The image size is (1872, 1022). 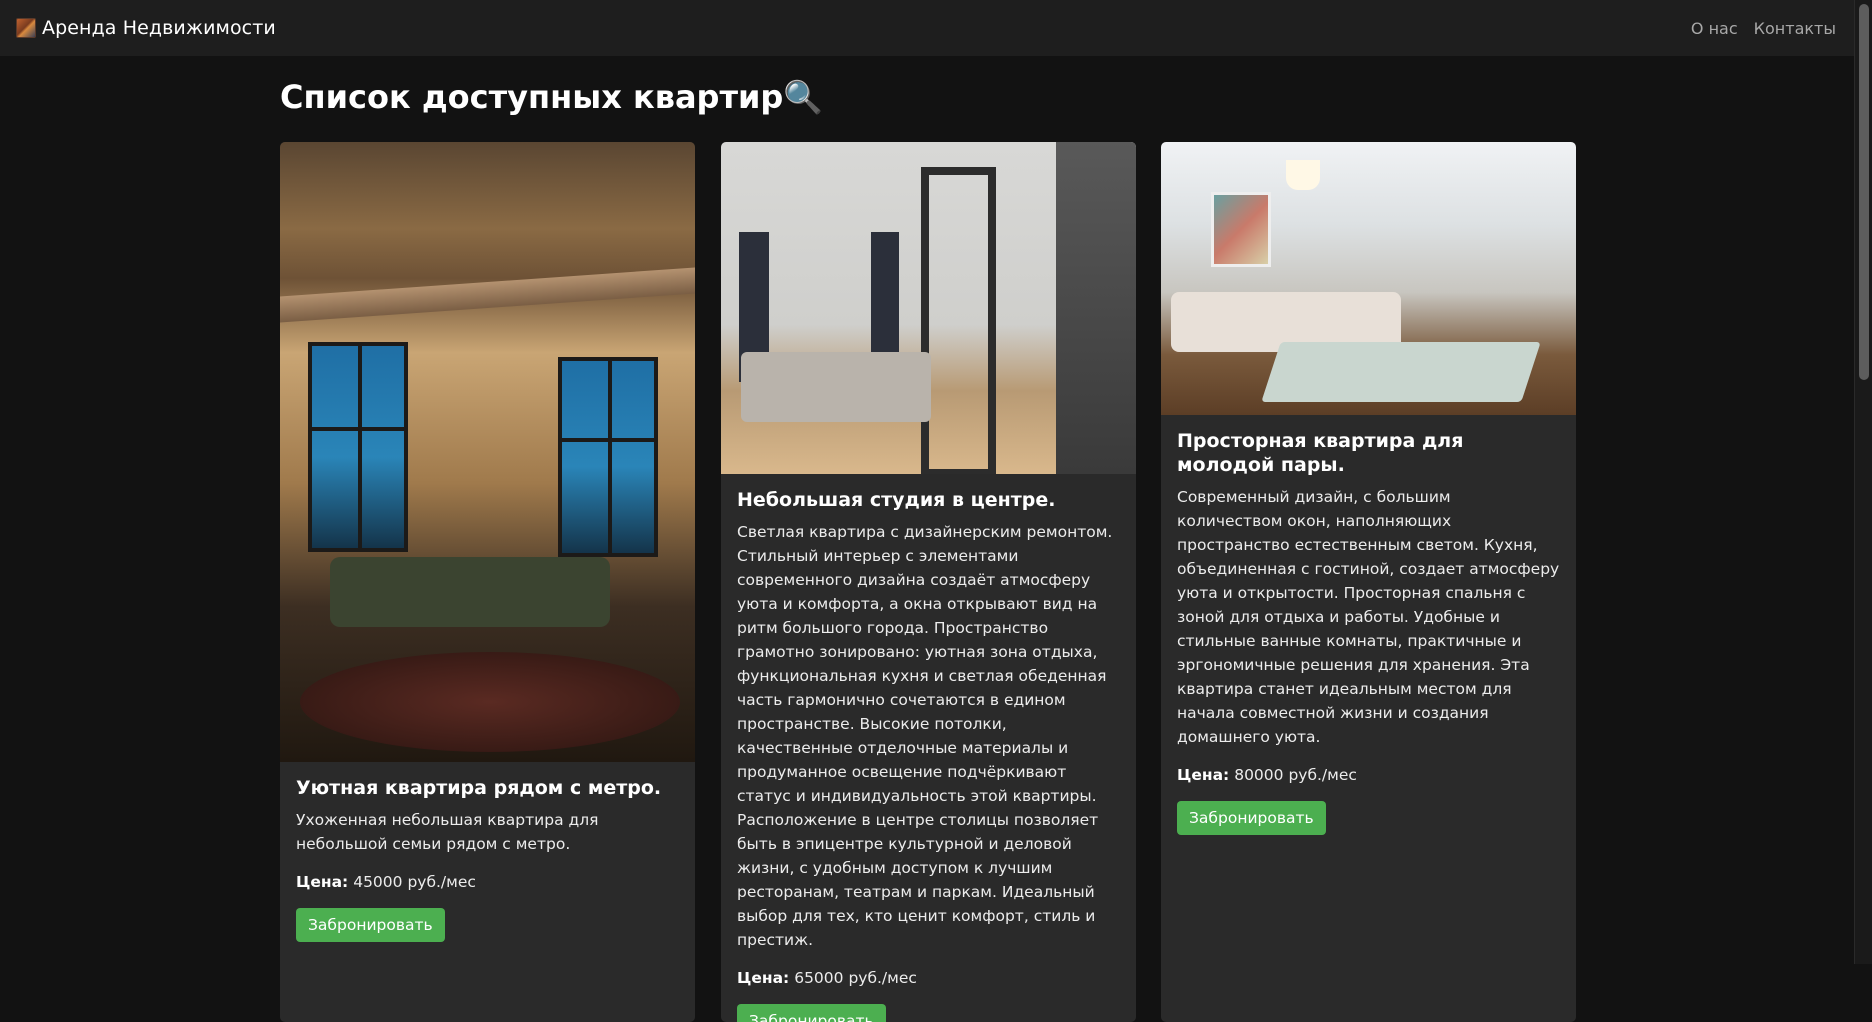 What do you see at coordinates (927, 28) in the screenshot?
I see `navbar: Аренда Недвижимости О нас Контакты` at bounding box center [927, 28].